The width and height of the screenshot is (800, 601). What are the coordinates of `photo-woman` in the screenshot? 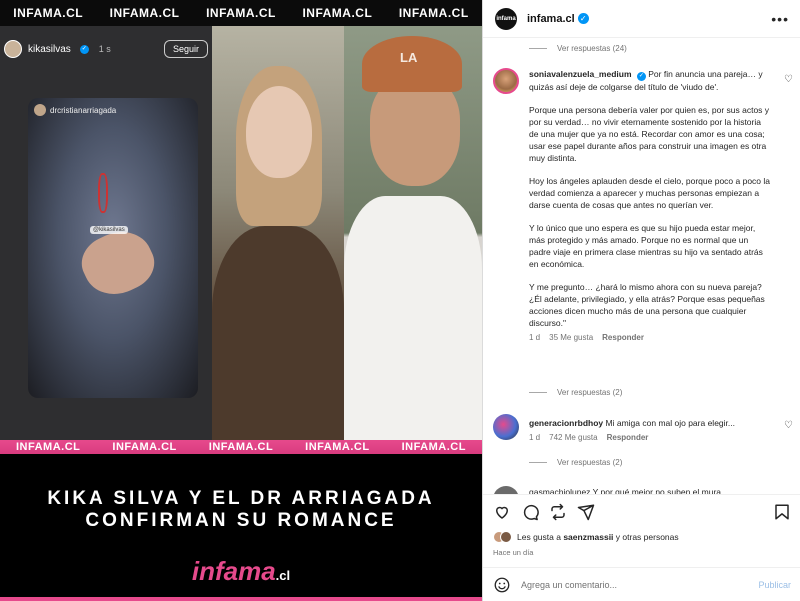 It's located at (278, 233).